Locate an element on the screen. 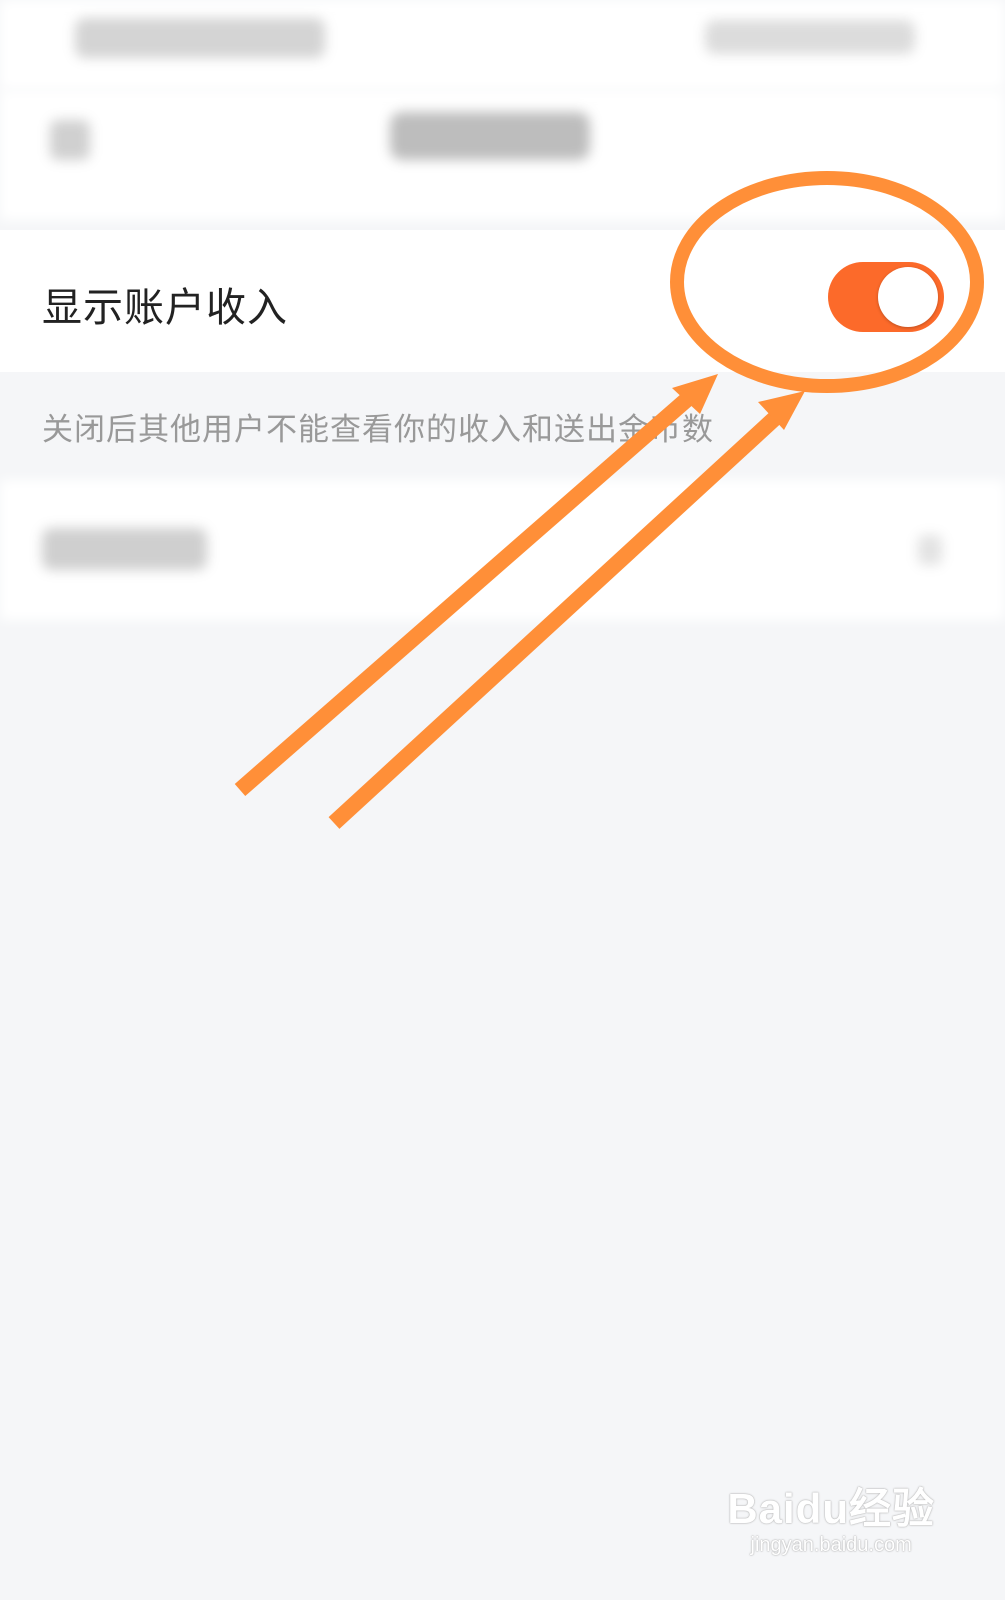 This screenshot has height=1600, width=1005. baidu-jingyan-watermark: Baidu经验 jingyan.baidu.com is located at coordinates (831, 1516).